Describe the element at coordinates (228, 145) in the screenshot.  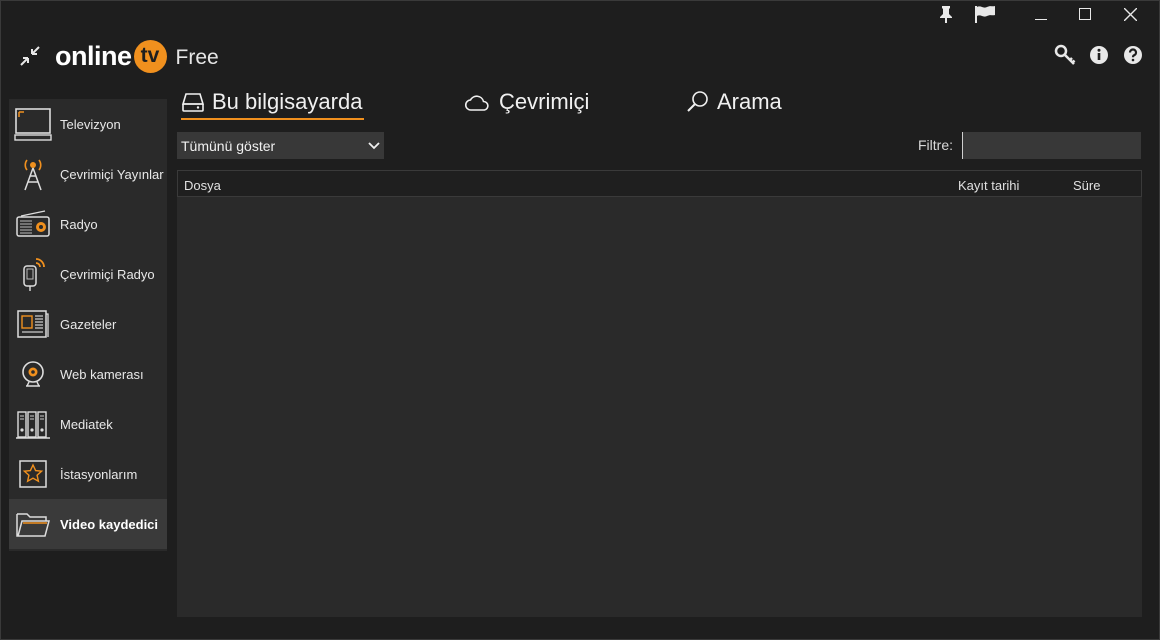
I see `select-value: Tümünü göster` at that location.